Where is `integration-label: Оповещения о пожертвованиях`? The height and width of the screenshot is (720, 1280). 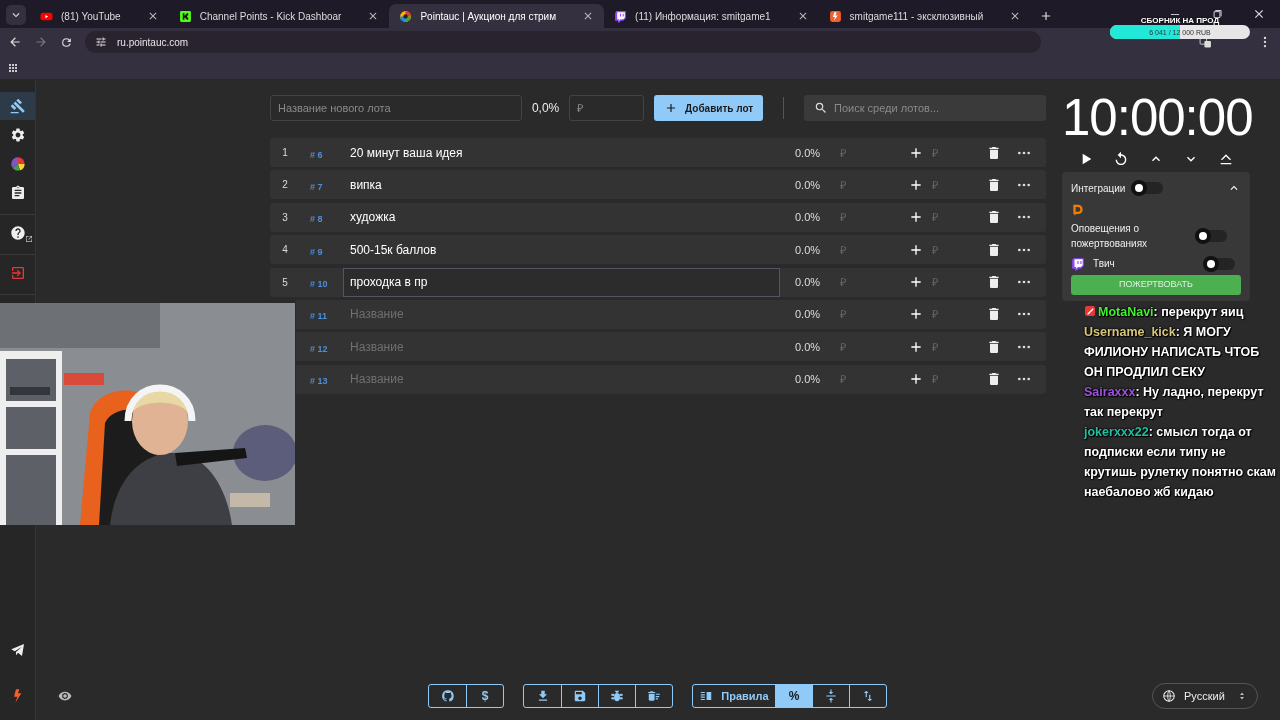 integration-label: Оповещения о пожертвованиях is located at coordinates (1110, 236).